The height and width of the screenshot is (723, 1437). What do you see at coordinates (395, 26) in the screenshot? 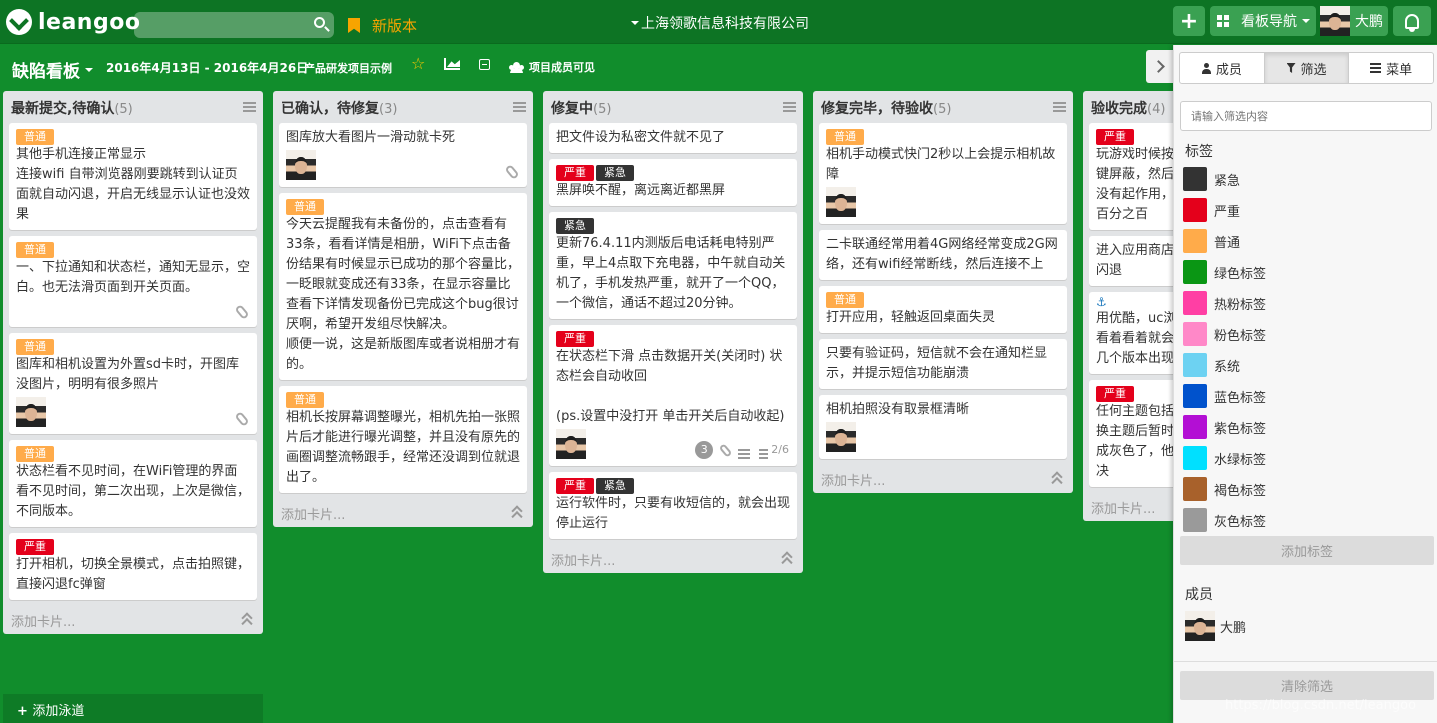
I see `new-version-label: 新版本` at bounding box center [395, 26].